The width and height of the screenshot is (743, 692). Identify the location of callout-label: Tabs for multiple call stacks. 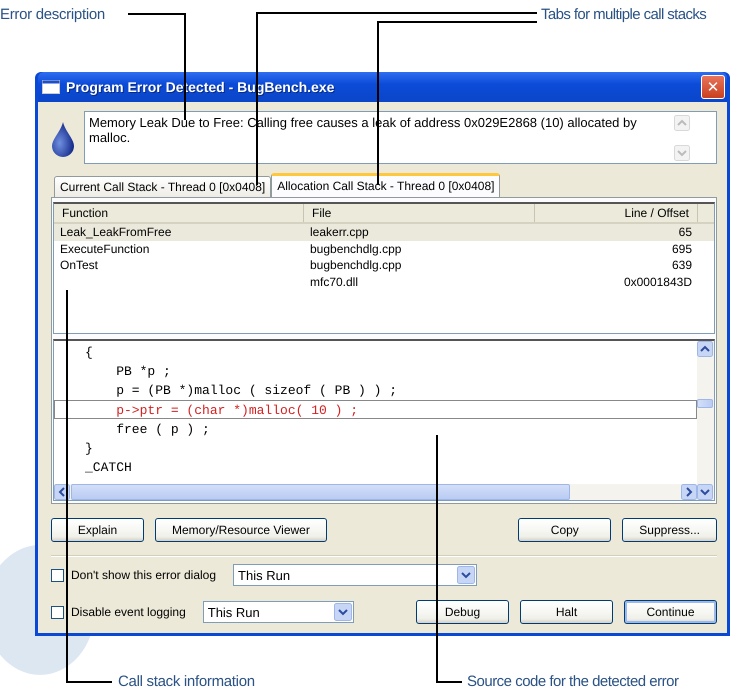
(623, 15).